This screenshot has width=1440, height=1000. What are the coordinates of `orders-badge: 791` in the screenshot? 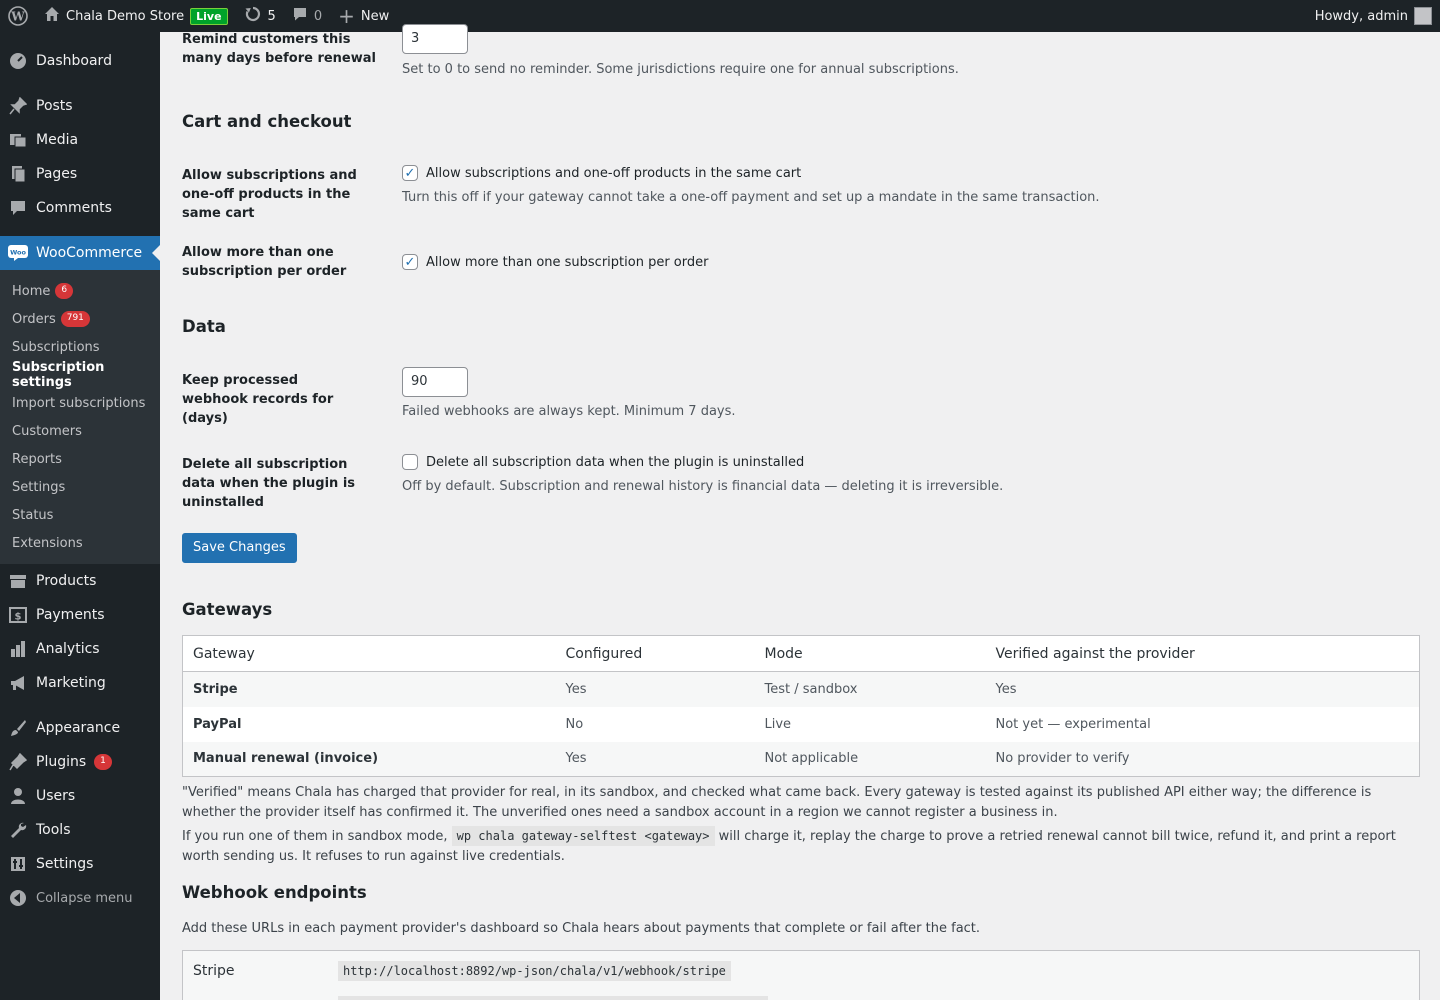 It's located at (75, 319).